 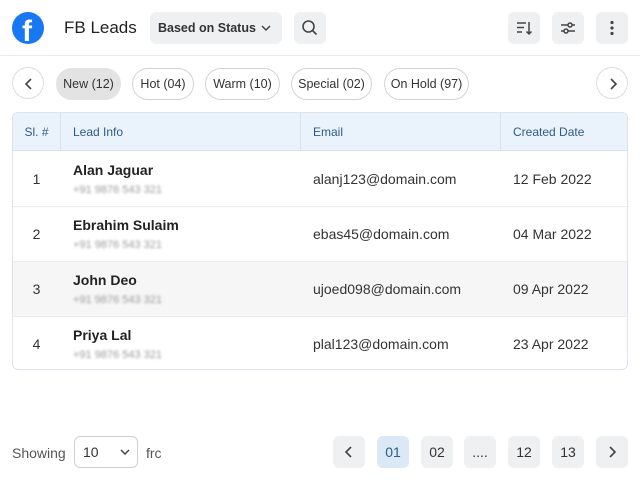 I want to click on filter-settings-button, so click(x=568, y=28).